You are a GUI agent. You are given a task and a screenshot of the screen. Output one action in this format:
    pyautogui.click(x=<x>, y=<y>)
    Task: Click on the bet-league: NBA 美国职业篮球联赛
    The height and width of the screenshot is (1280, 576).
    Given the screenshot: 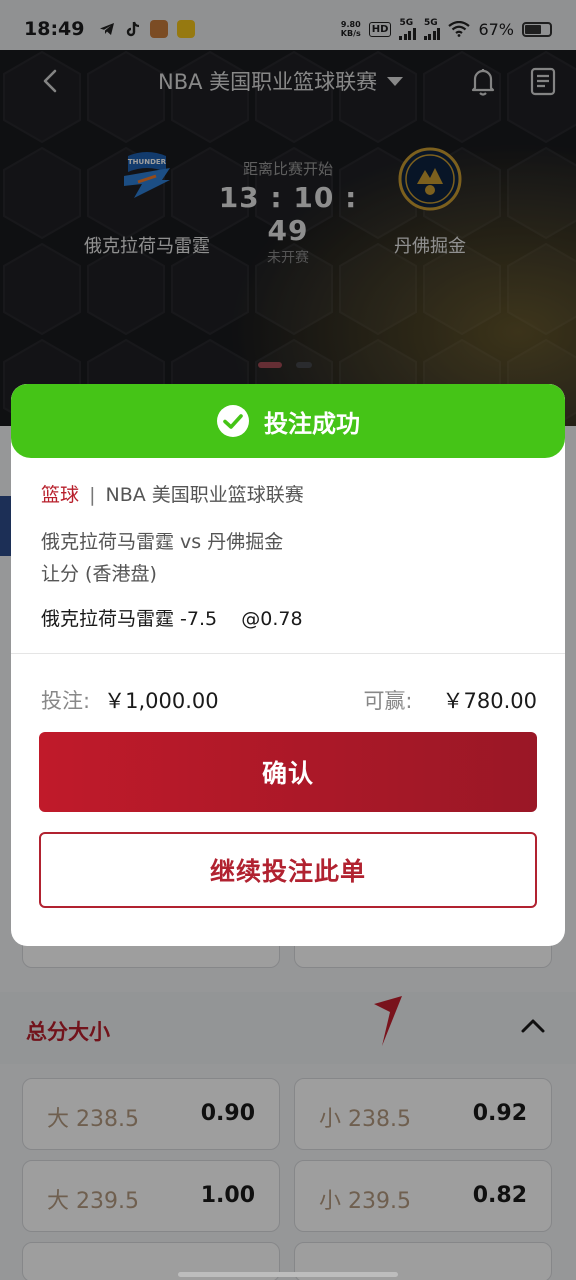 What is the action you would take?
    pyautogui.click(x=204, y=495)
    